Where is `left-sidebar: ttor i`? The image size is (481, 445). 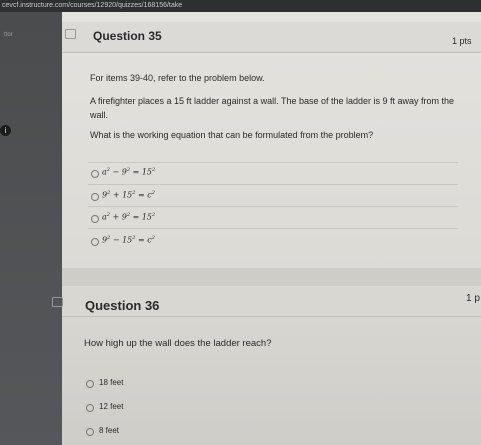 left-sidebar: ttor i is located at coordinates (31, 228).